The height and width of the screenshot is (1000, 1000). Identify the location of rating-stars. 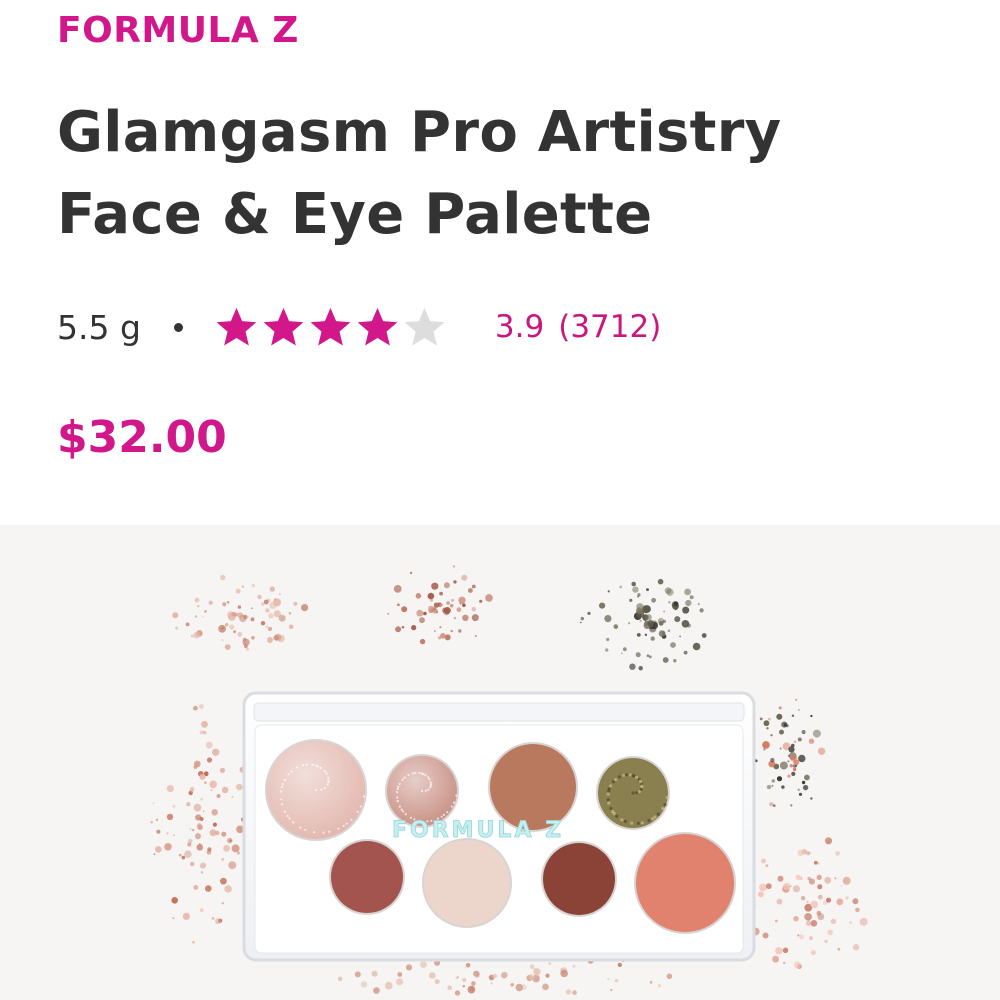
(331, 327).